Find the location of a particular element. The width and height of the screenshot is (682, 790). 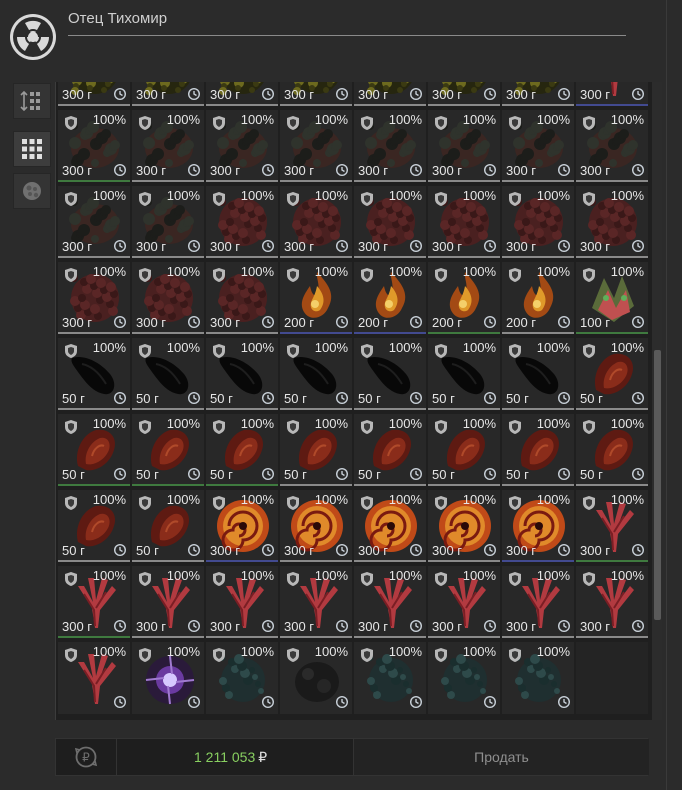

sell-button: Продать is located at coordinates (501, 757).